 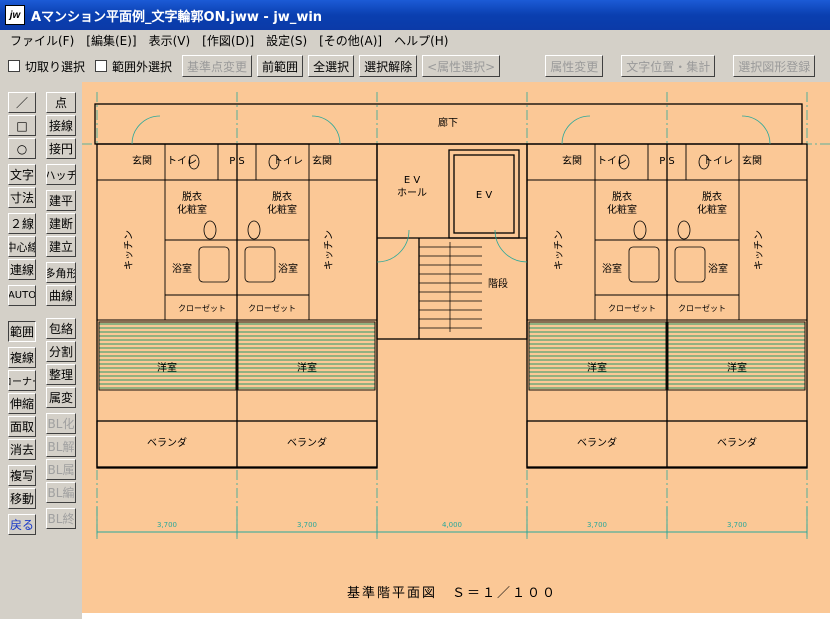 I want to click on stretch-tool-button: 伸縮, so click(x=22, y=403).